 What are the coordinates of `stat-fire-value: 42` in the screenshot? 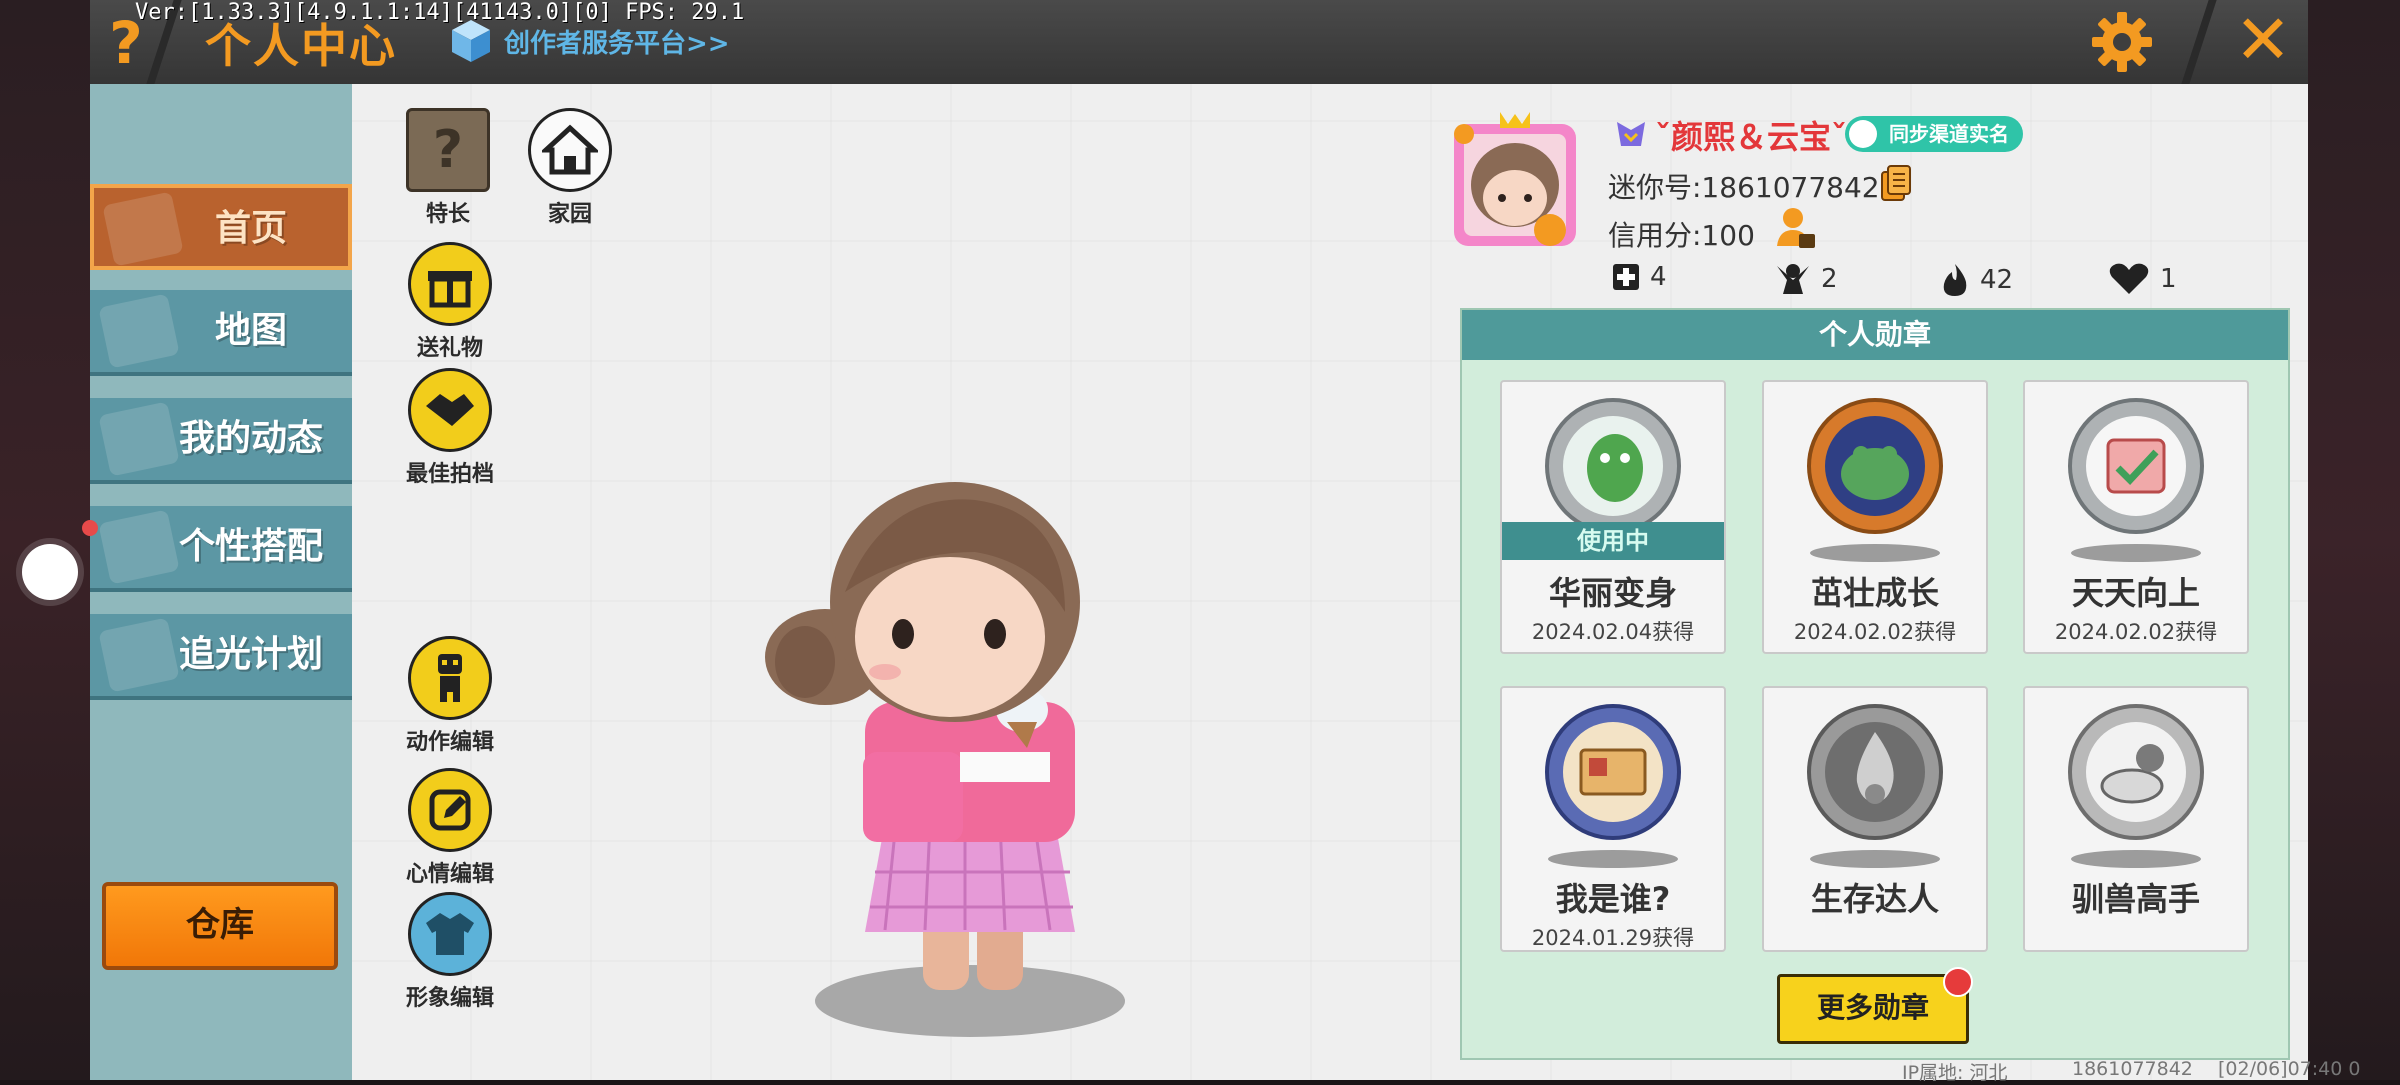 It's located at (1997, 280).